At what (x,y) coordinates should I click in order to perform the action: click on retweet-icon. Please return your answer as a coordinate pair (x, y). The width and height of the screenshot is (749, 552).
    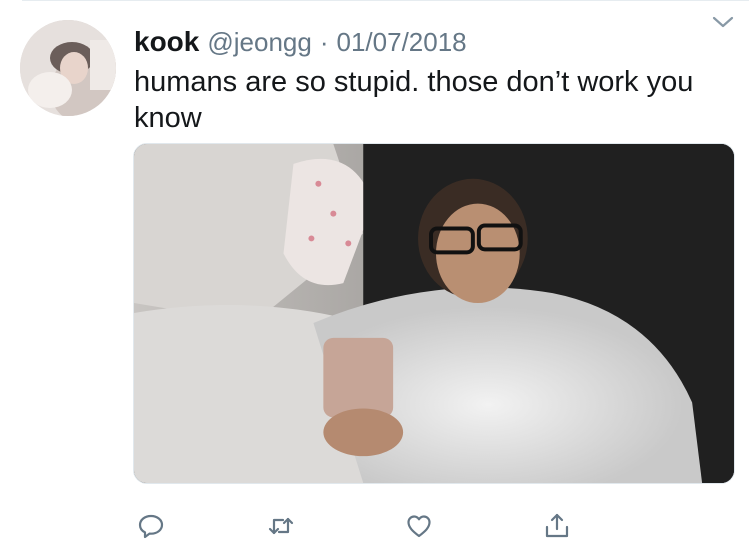
    Looking at the image, I should click on (281, 526).